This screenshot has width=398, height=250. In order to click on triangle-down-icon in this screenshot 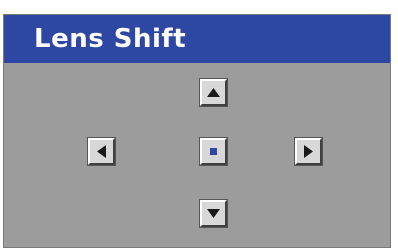, I will do `click(213, 213)`.